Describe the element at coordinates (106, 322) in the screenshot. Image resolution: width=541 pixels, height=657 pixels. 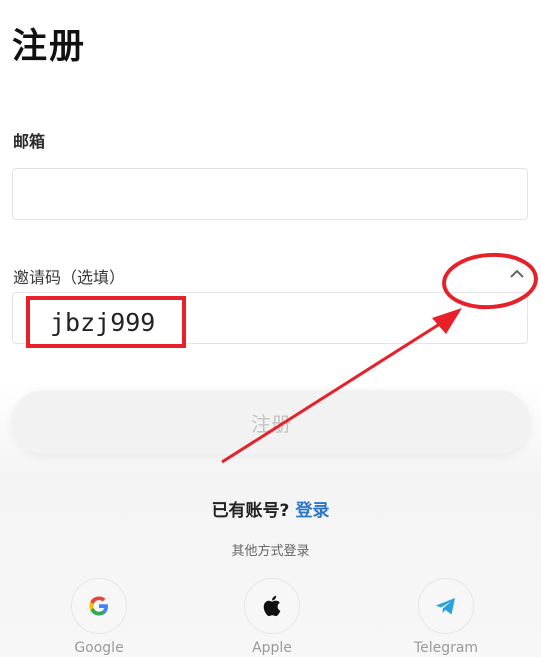
I see `invite-code-value: jbzj999` at that location.